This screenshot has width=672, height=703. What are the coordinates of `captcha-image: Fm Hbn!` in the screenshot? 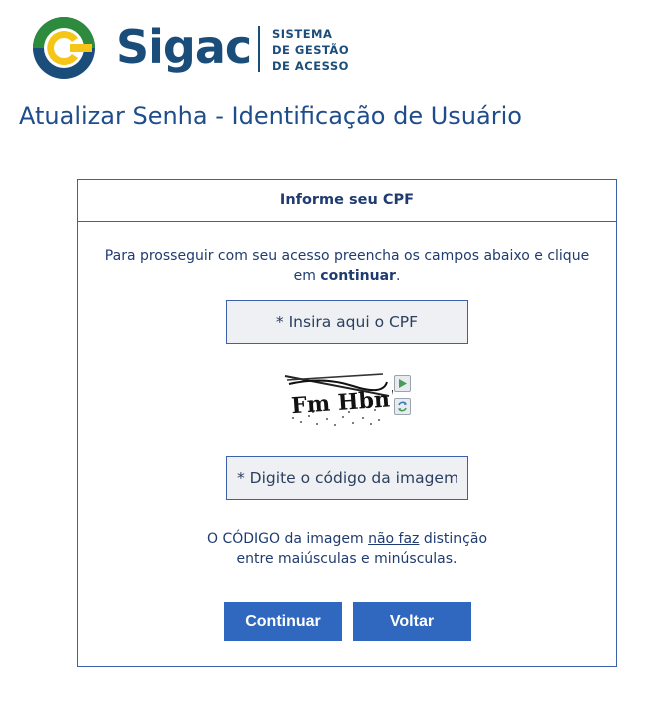 It's located at (338, 400).